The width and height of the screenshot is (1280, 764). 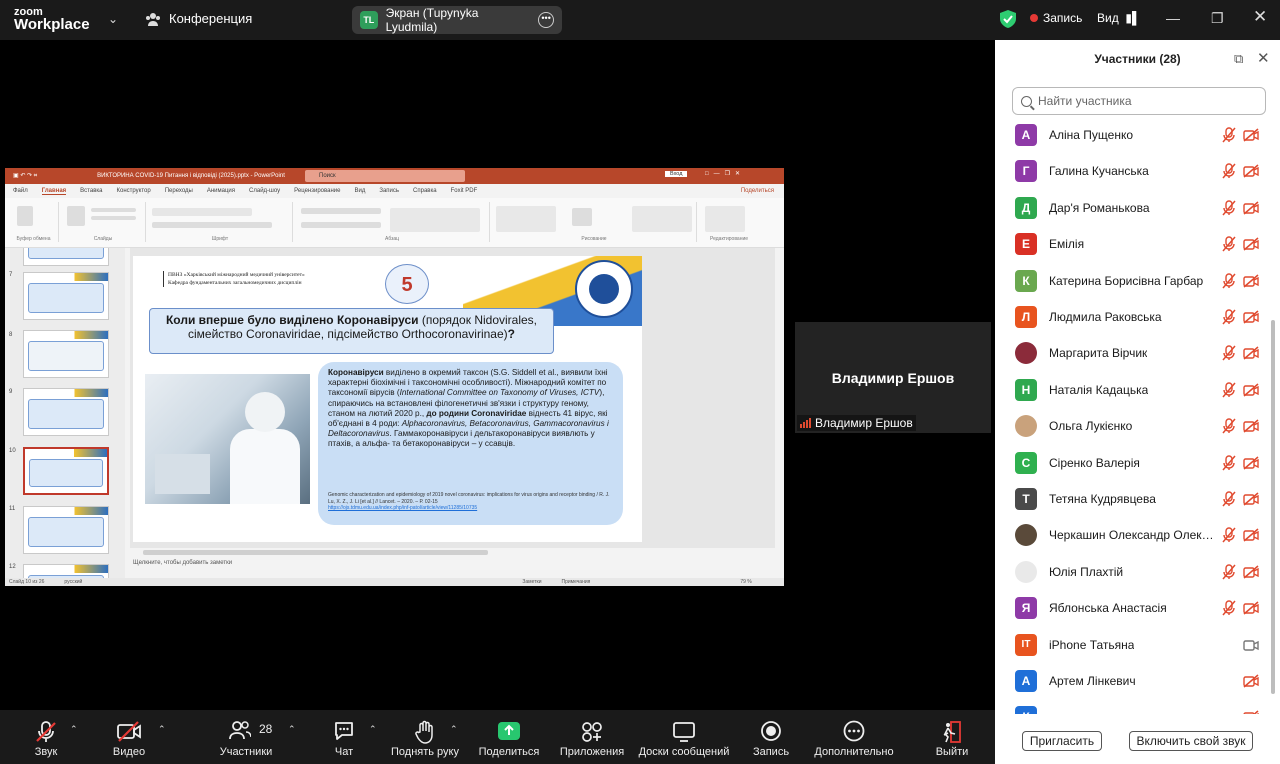 What do you see at coordinates (162, 729) in the screenshot?
I see `video-caret-icon: ⌃` at bounding box center [162, 729].